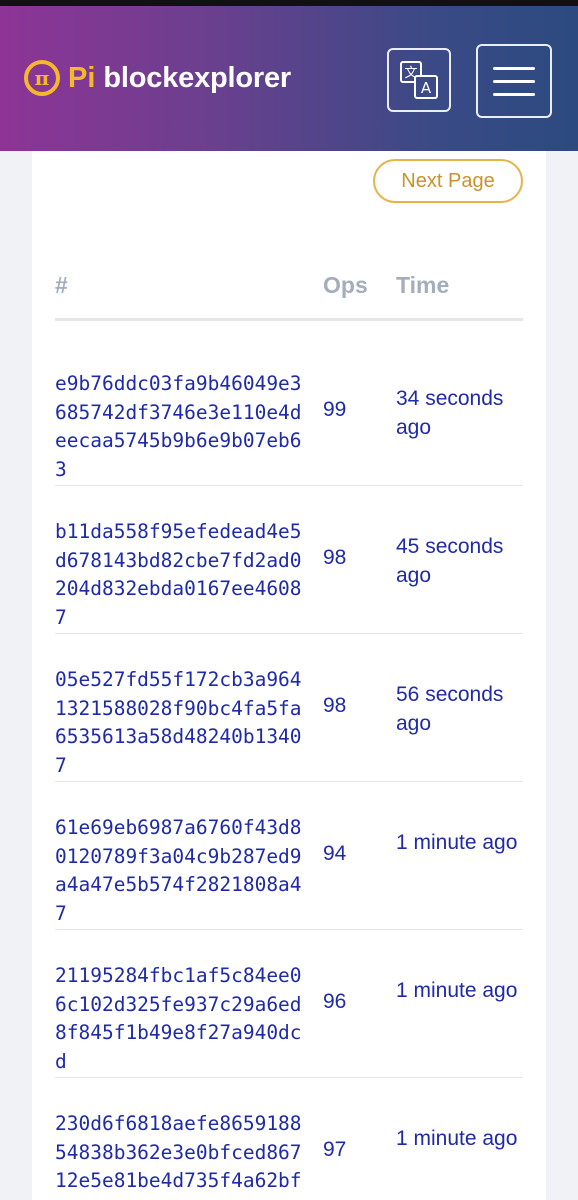 This screenshot has width=578, height=1200. What do you see at coordinates (514, 68) in the screenshot?
I see `hamburger-menu-icon` at bounding box center [514, 68].